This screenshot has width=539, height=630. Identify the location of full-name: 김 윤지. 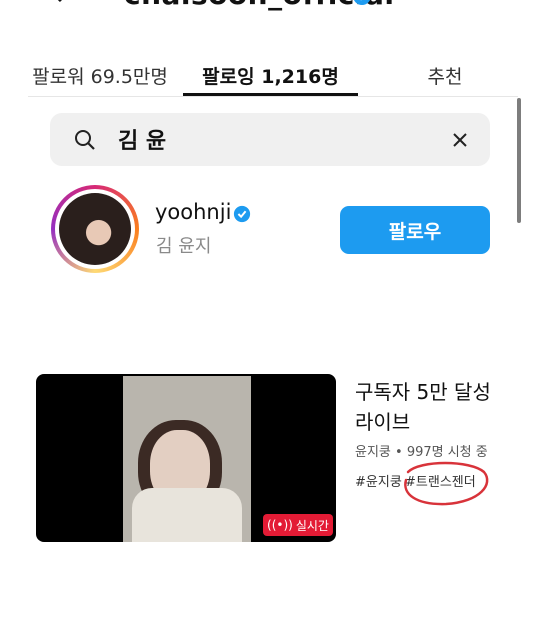
(184, 246).